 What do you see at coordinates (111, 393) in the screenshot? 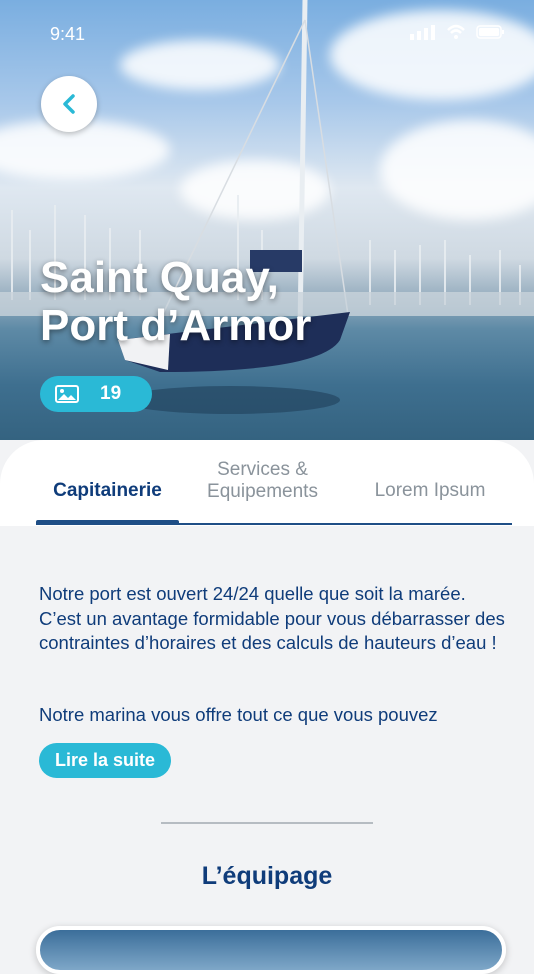
I see `photo-count: 19` at bounding box center [111, 393].